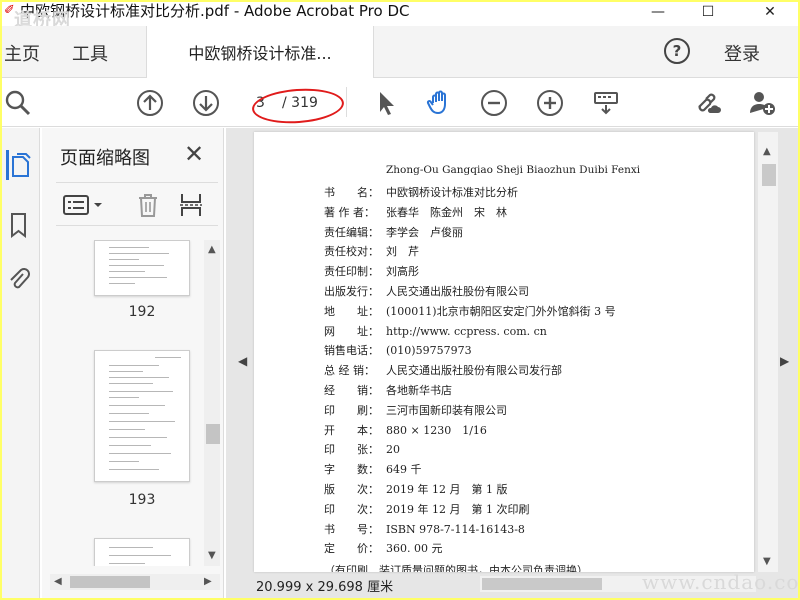  What do you see at coordinates (474, 371) in the screenshot?
I see `copyright-row-value: 人民交通出版社股份有限公司发行部` at bounding box center [474, 371].